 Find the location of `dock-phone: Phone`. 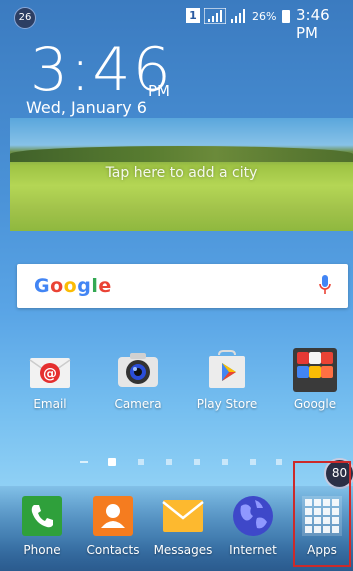

dock-phone: Phone is located at coordinates (42, 525).